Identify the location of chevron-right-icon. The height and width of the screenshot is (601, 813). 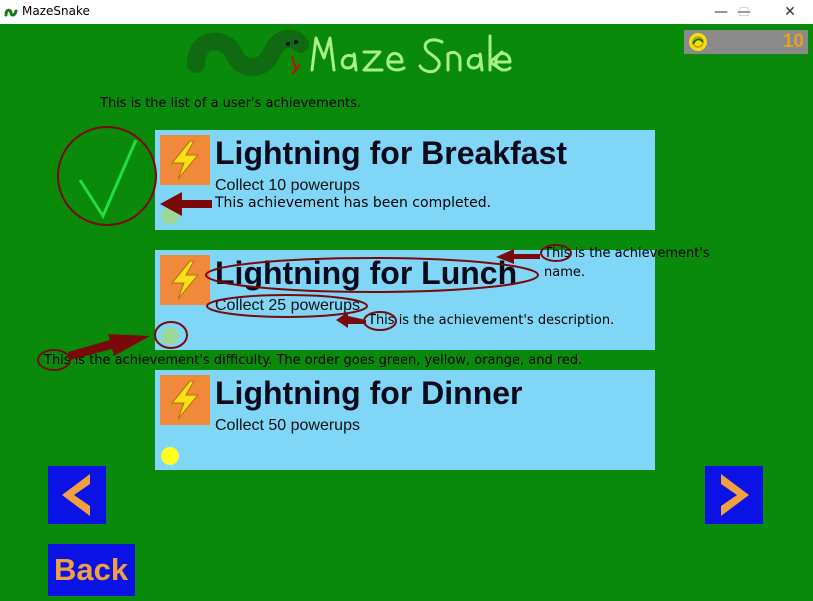
(735, 495).